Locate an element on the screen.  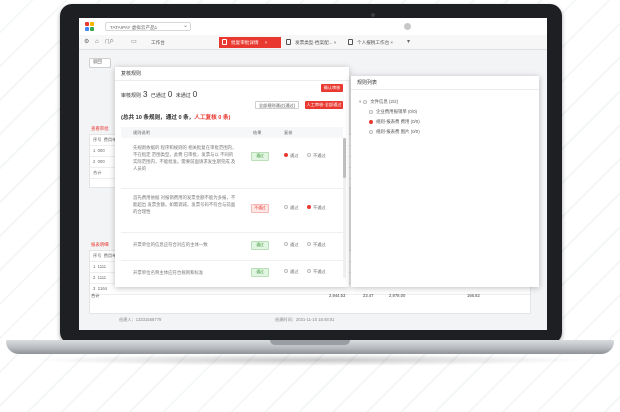
avatar is located at coordinates (407, 26).